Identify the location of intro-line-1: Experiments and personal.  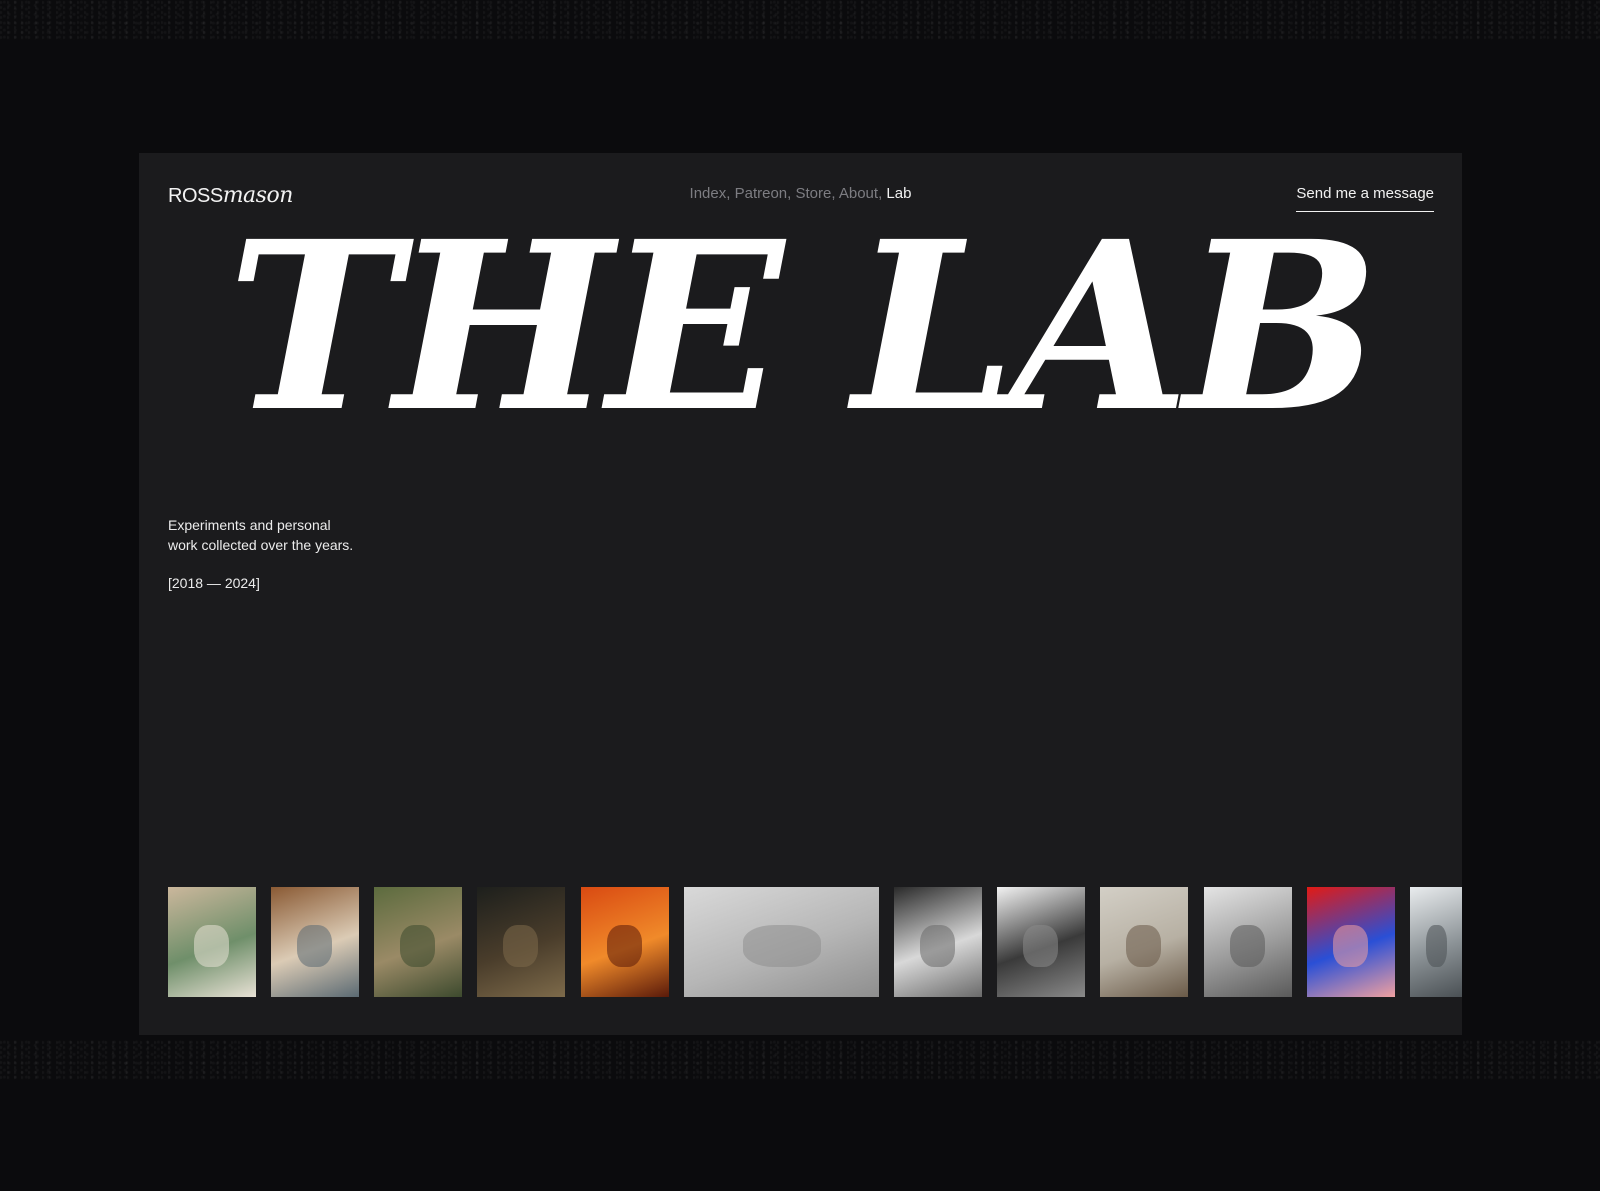
(249, 525).